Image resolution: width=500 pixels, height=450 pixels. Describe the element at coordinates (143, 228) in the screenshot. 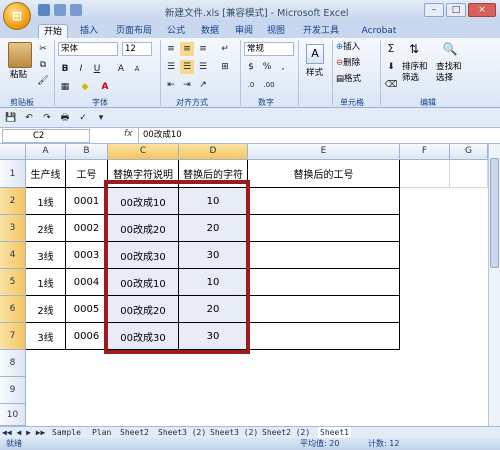

I see `cell-rule: 00改成20` at that location.